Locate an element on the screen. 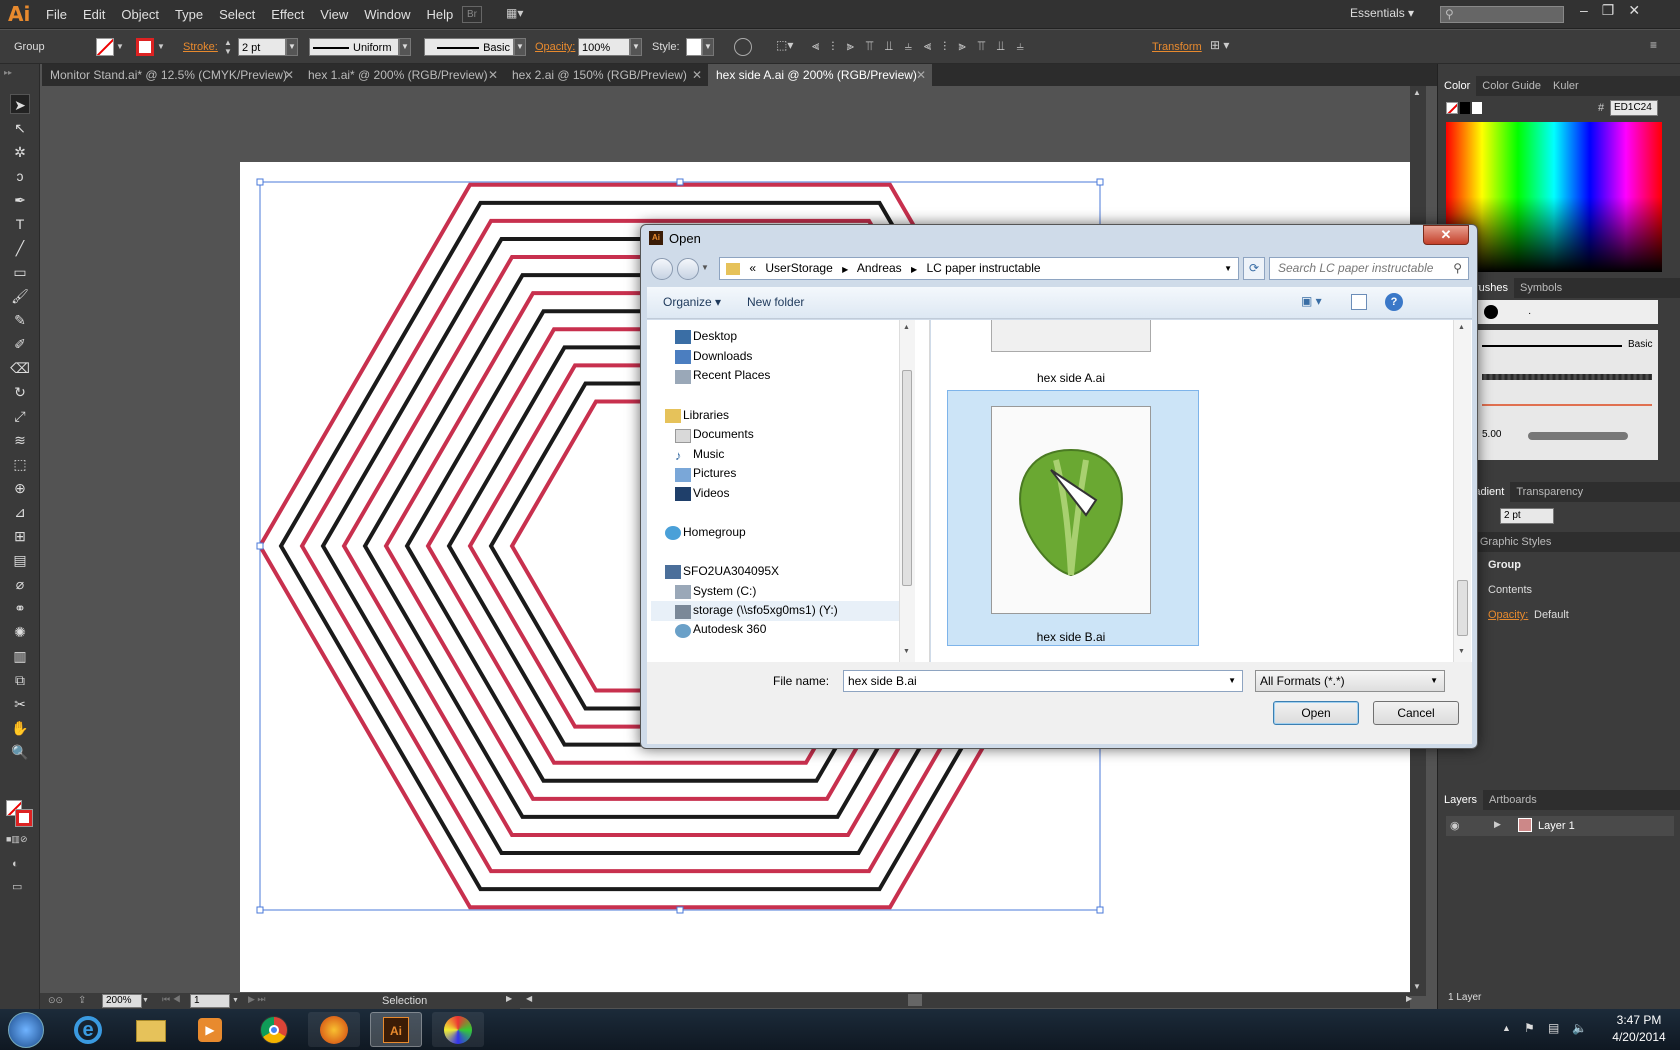 The width and height of the screenshot is (1680, 1050). dialog-search-input: Search LC paper instructable ⚲ is located at coordinates (1369, 268).